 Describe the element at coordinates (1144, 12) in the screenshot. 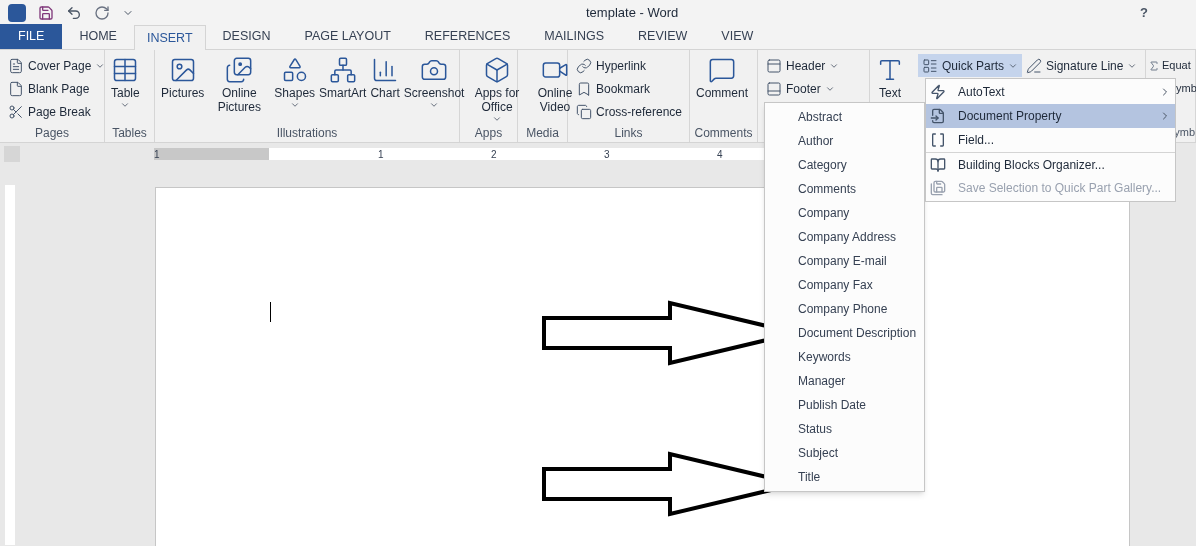

I see `help-button: ?` at that location.